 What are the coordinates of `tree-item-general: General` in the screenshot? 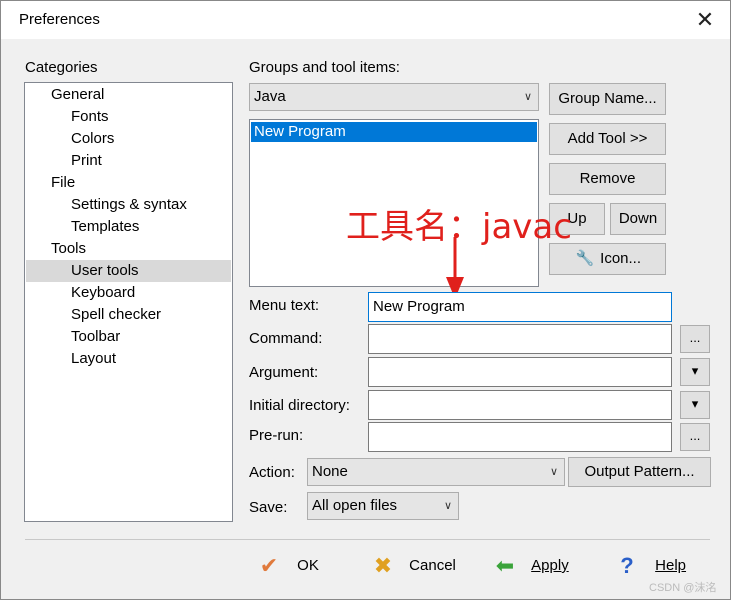 It's located at (77, 95).